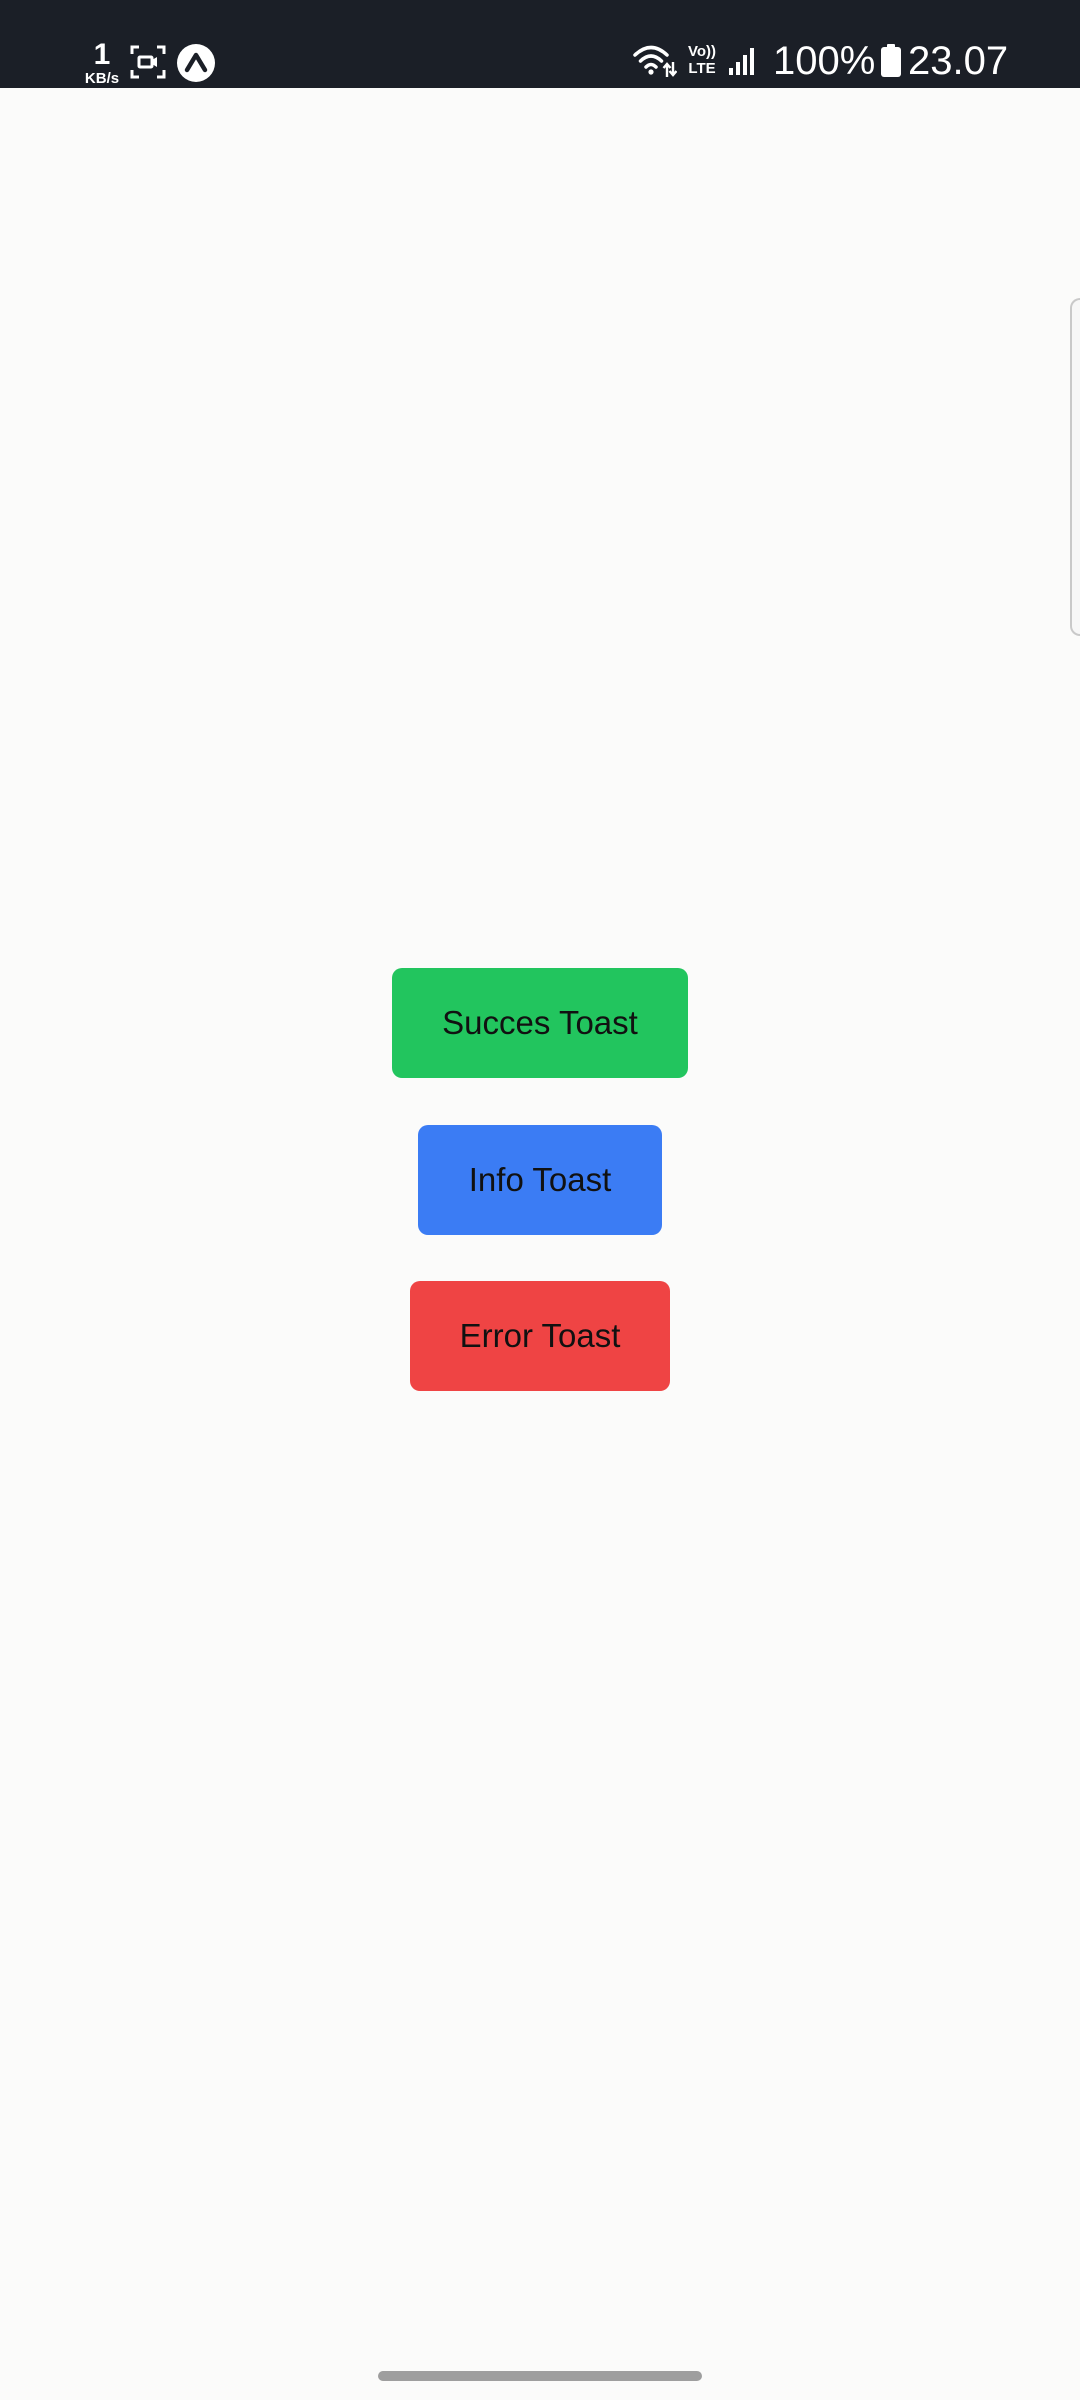 This screenshot has height=2400, width=1080. What do you see at coordinates (196, 63) in the screenshot?
I see `expo-icon` at bounding box center [196, 63].